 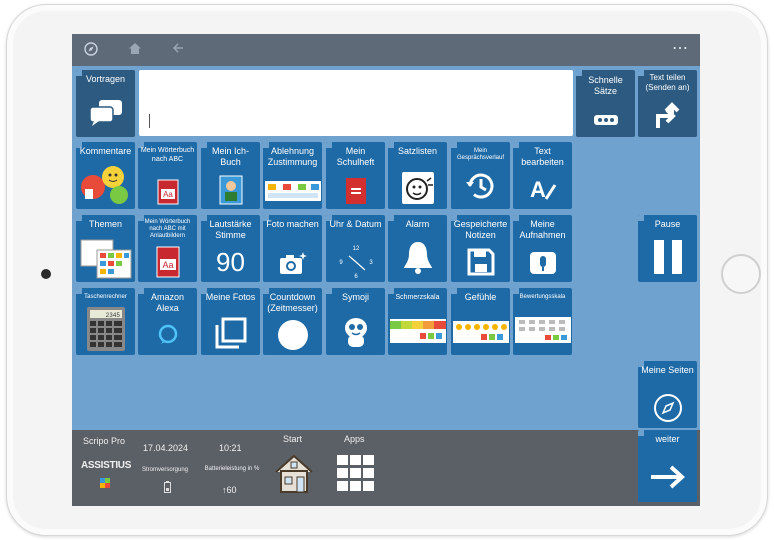 What do you see at coordinates (105, 329) in the screenshot?
I see `calculator-icon: 2345` at bounding box center [105, 329].